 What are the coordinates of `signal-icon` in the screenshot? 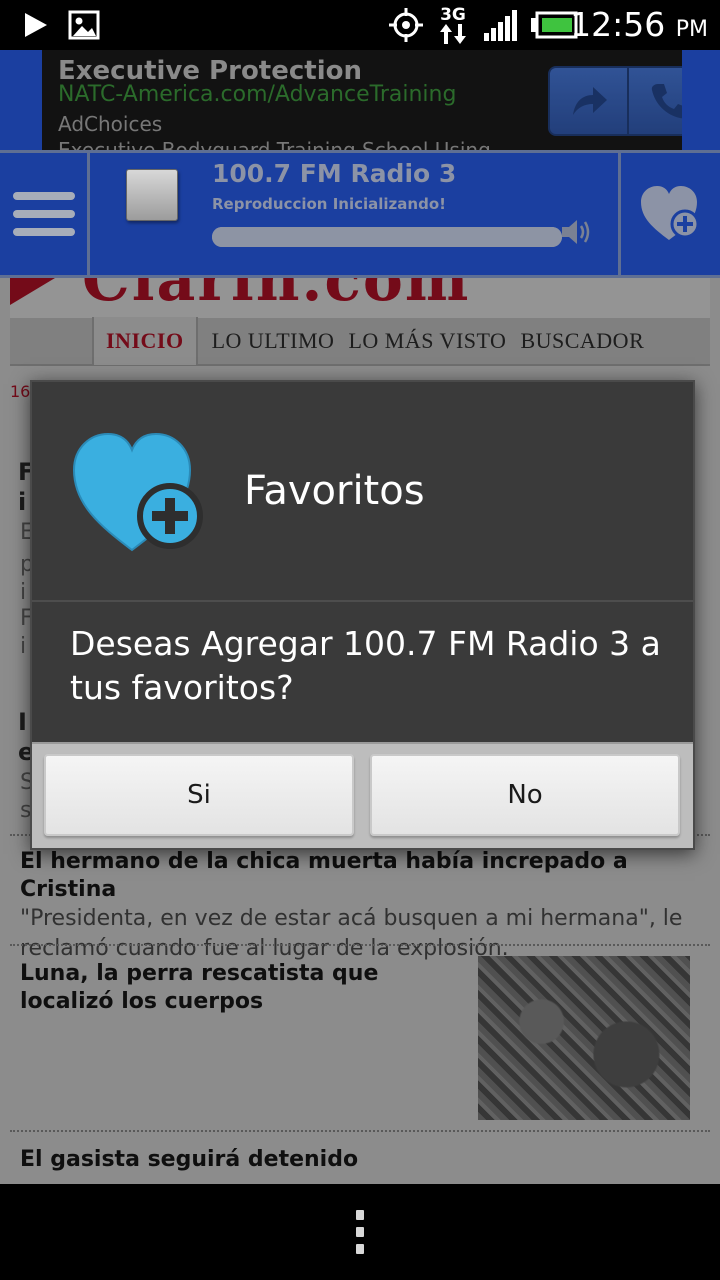 It's located at (501, 25).